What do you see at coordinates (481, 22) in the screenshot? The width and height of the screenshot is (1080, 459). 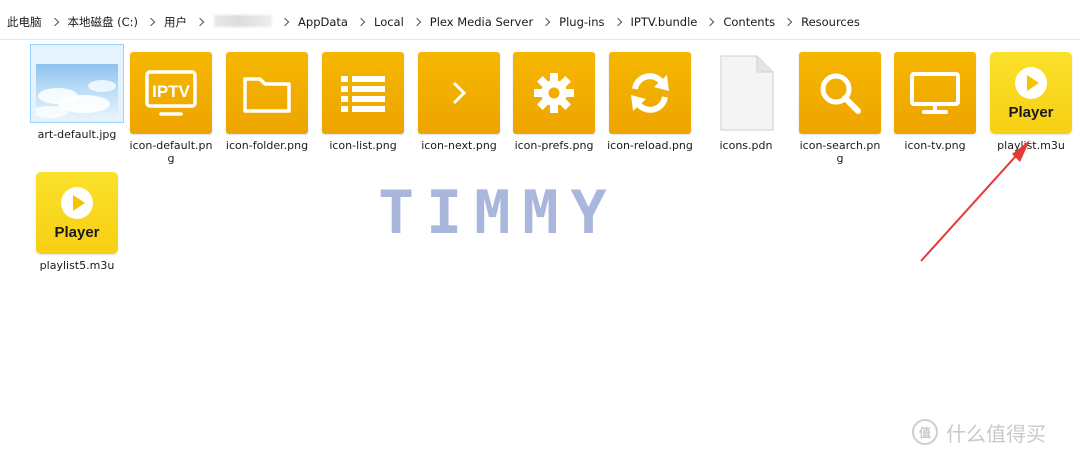 I see `crumb-plex-media-server: Plex Media Server` at bounding box center [481, 22].